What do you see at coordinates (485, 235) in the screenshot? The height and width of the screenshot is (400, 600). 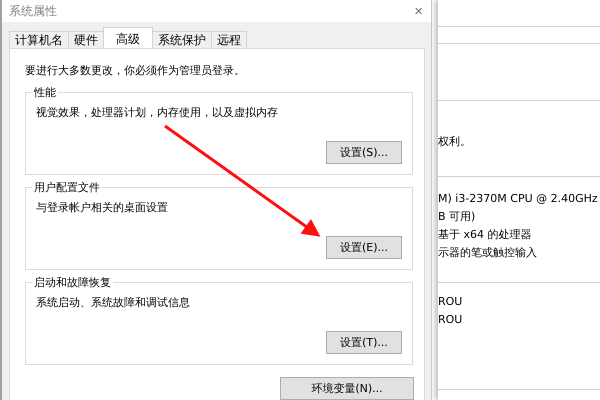 I see `background-text: 基于 x64 的处理器` at bounding box center [485, 235].